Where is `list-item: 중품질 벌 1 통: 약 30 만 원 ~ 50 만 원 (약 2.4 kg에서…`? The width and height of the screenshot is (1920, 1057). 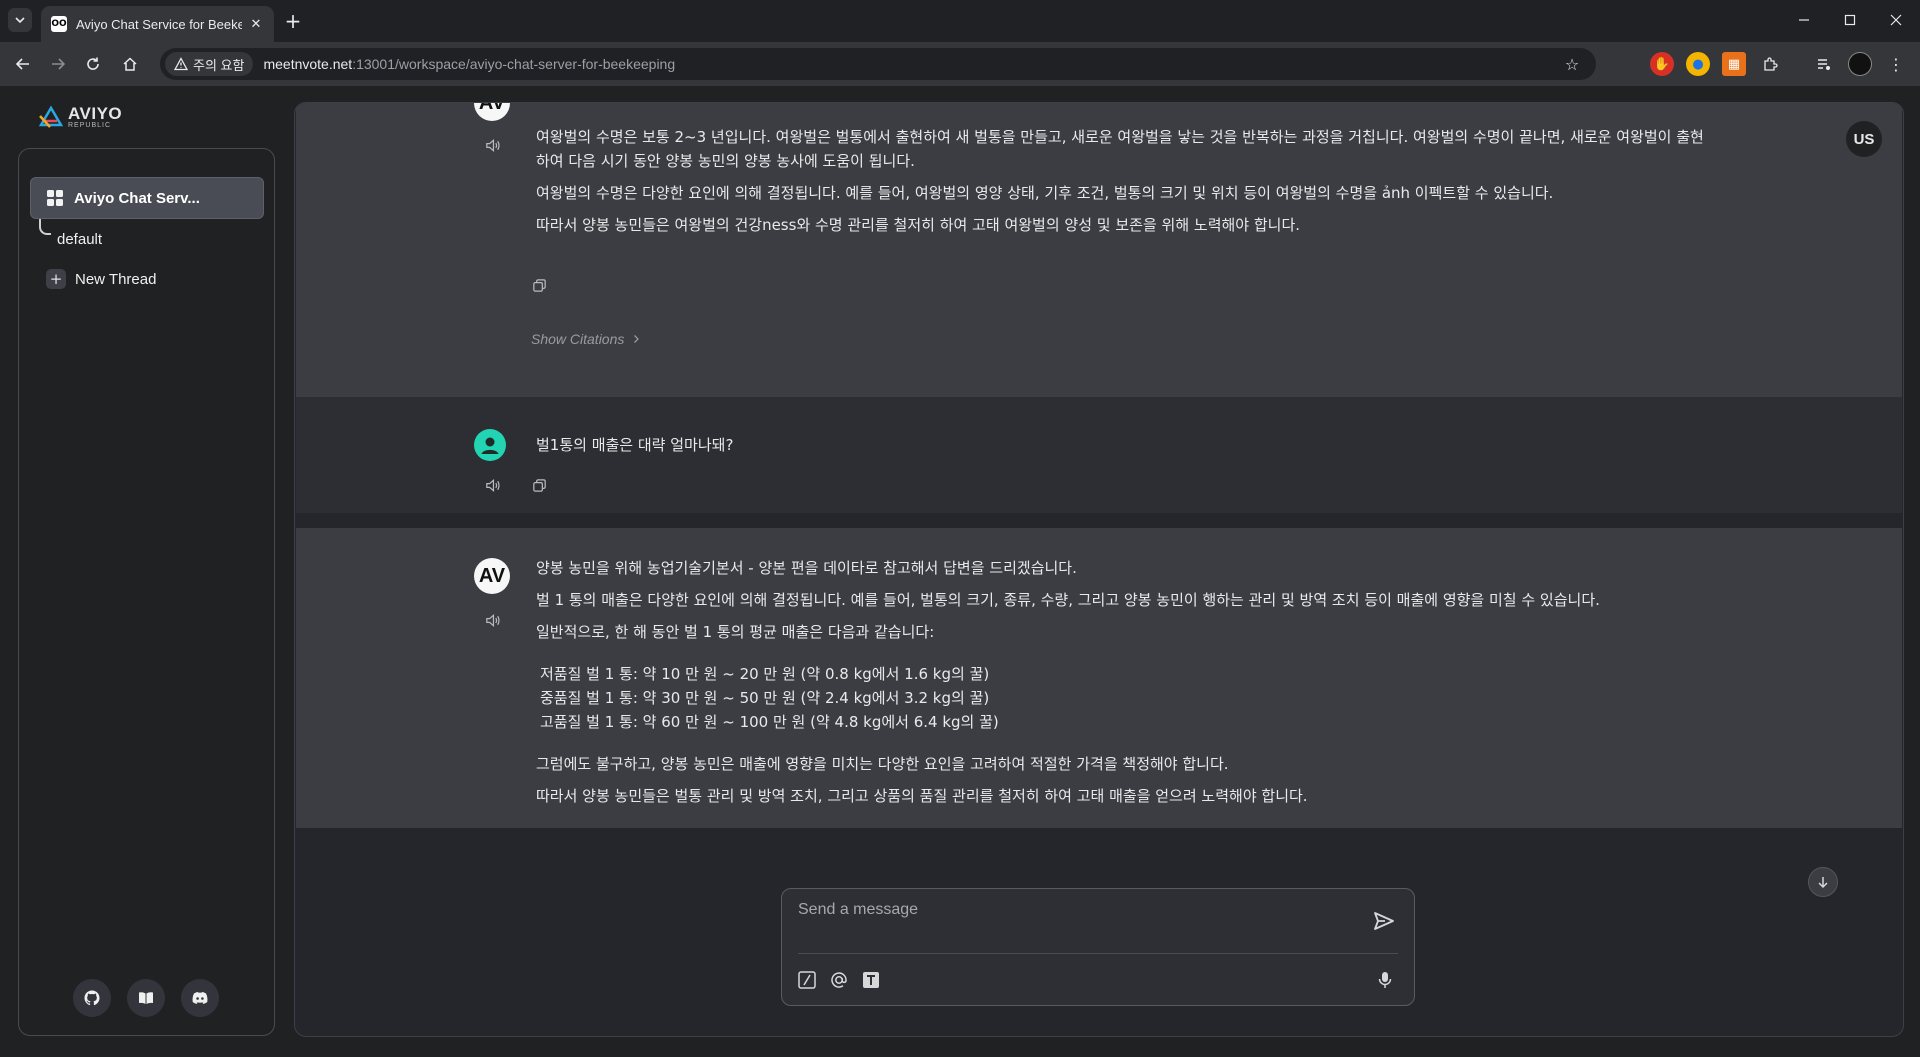 list-item: 중품질 벌 1 통: 약 30 만 원 ~ 50 만 원 (약 2.4 kg에서… is located at coordinates (765, 698).